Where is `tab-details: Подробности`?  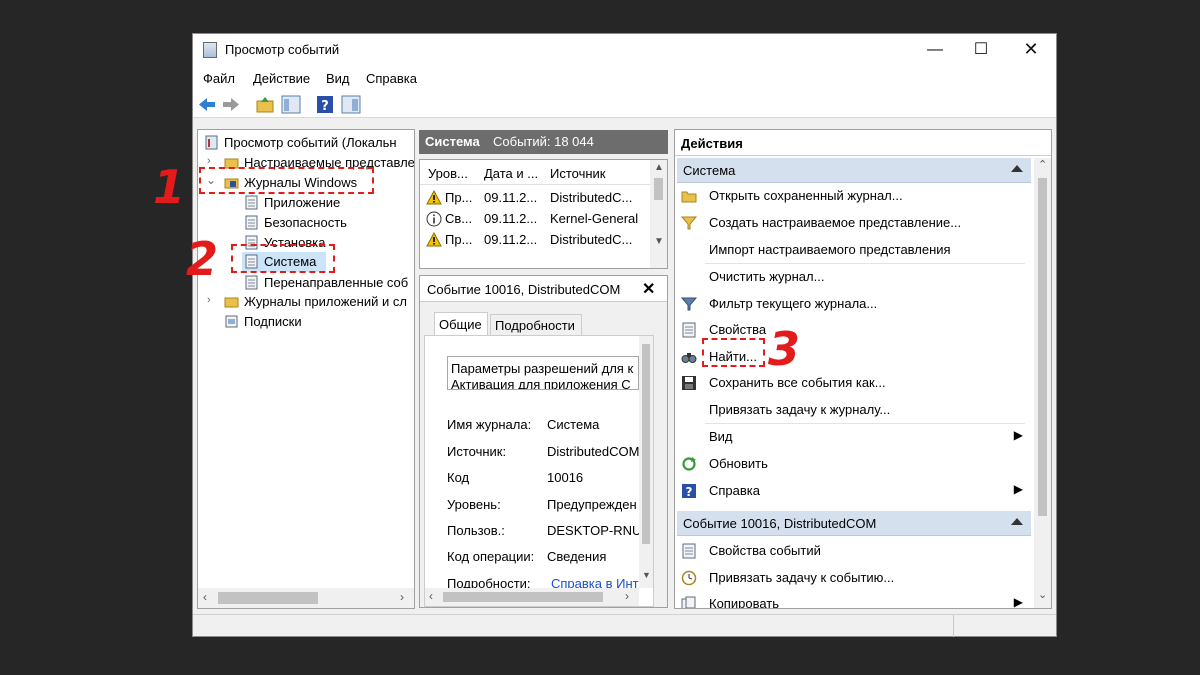
tab-details: Подробности is located at coordinates (536, 325).